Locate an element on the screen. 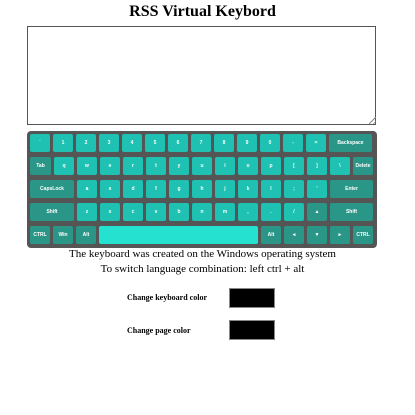 This screenshot has height=415, width=415. key-y: y is located at coordinates (179, 166).